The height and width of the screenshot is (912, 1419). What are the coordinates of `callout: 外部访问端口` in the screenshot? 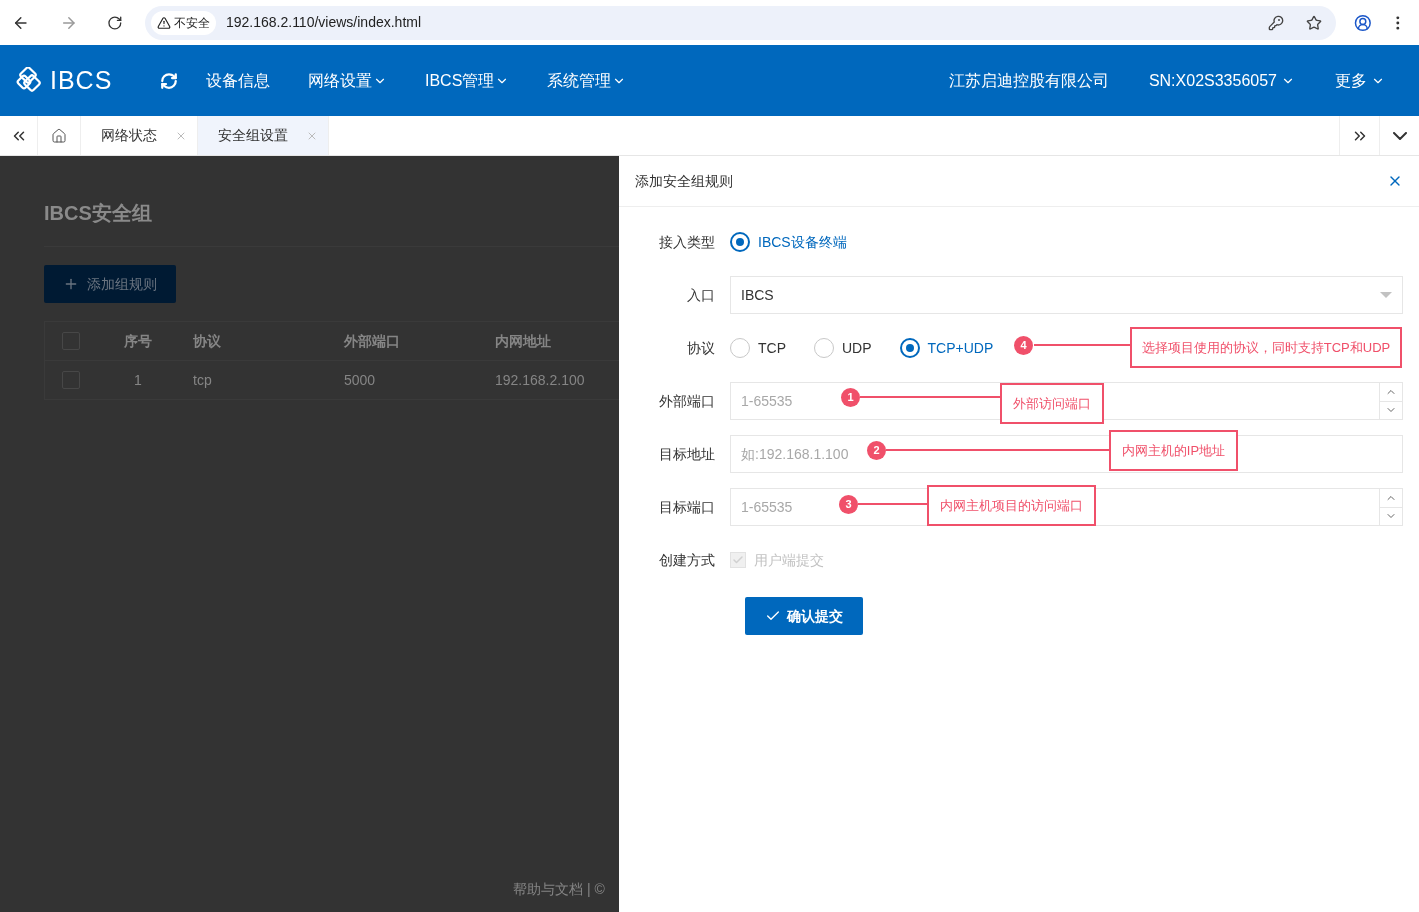 It's located at (1052, 403).